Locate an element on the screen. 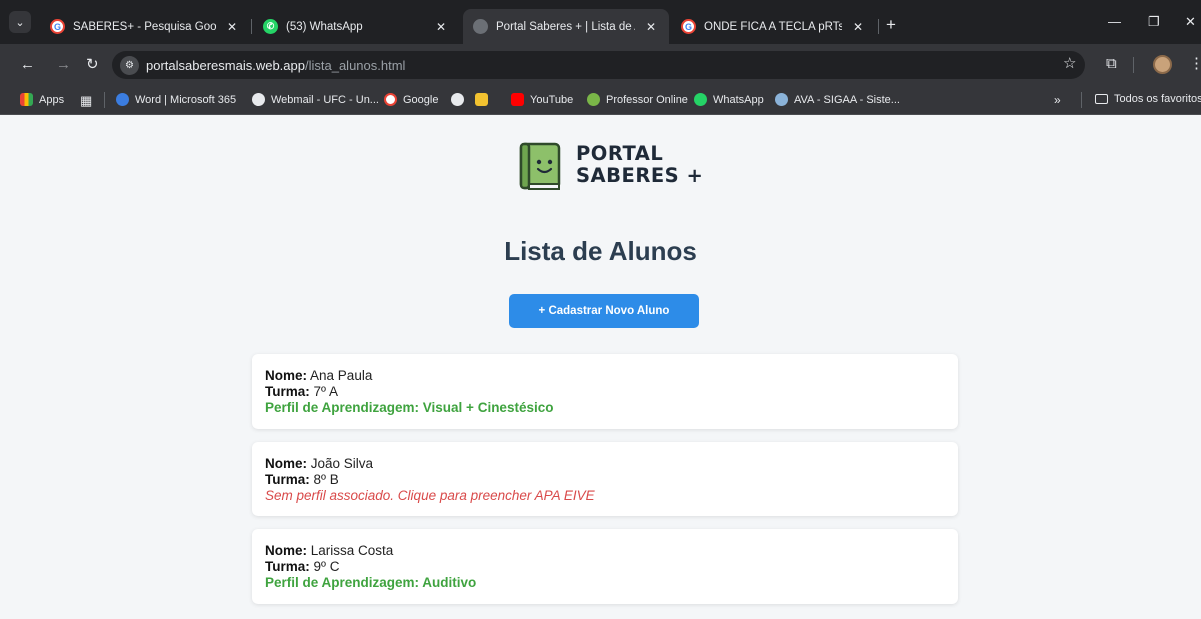  bookmark-word: Word | Microsoft 365 is located at coordinates (176, 99).